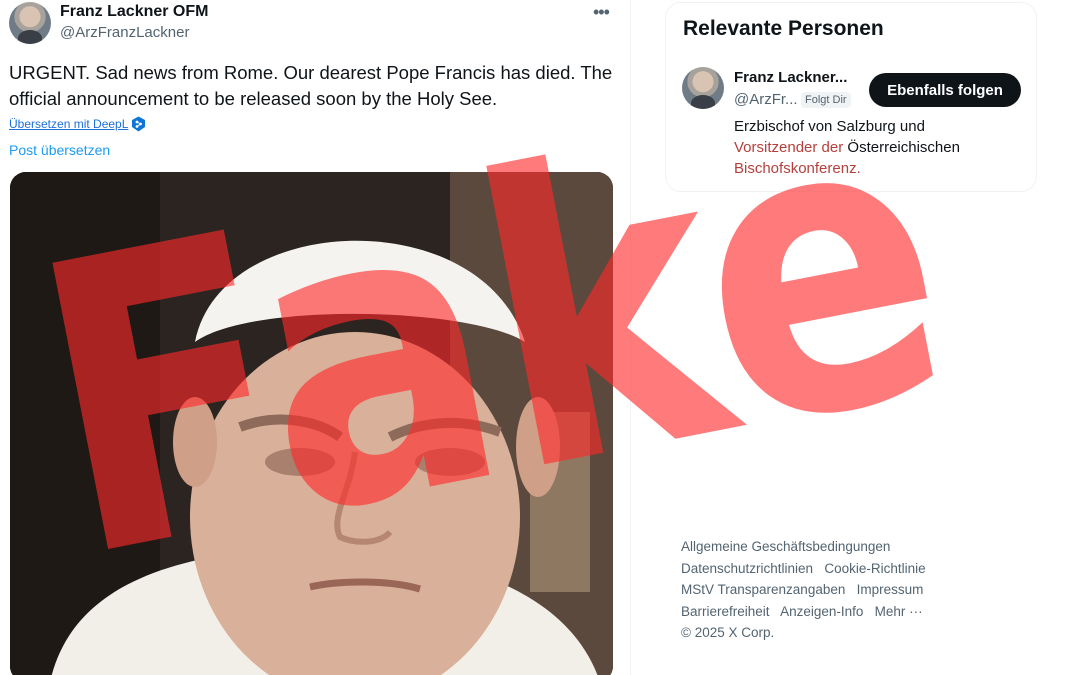 This screenshot has width=1080, height=675. I want to click on relevant-persons-title: Relevante Personen, so click(783, 28).